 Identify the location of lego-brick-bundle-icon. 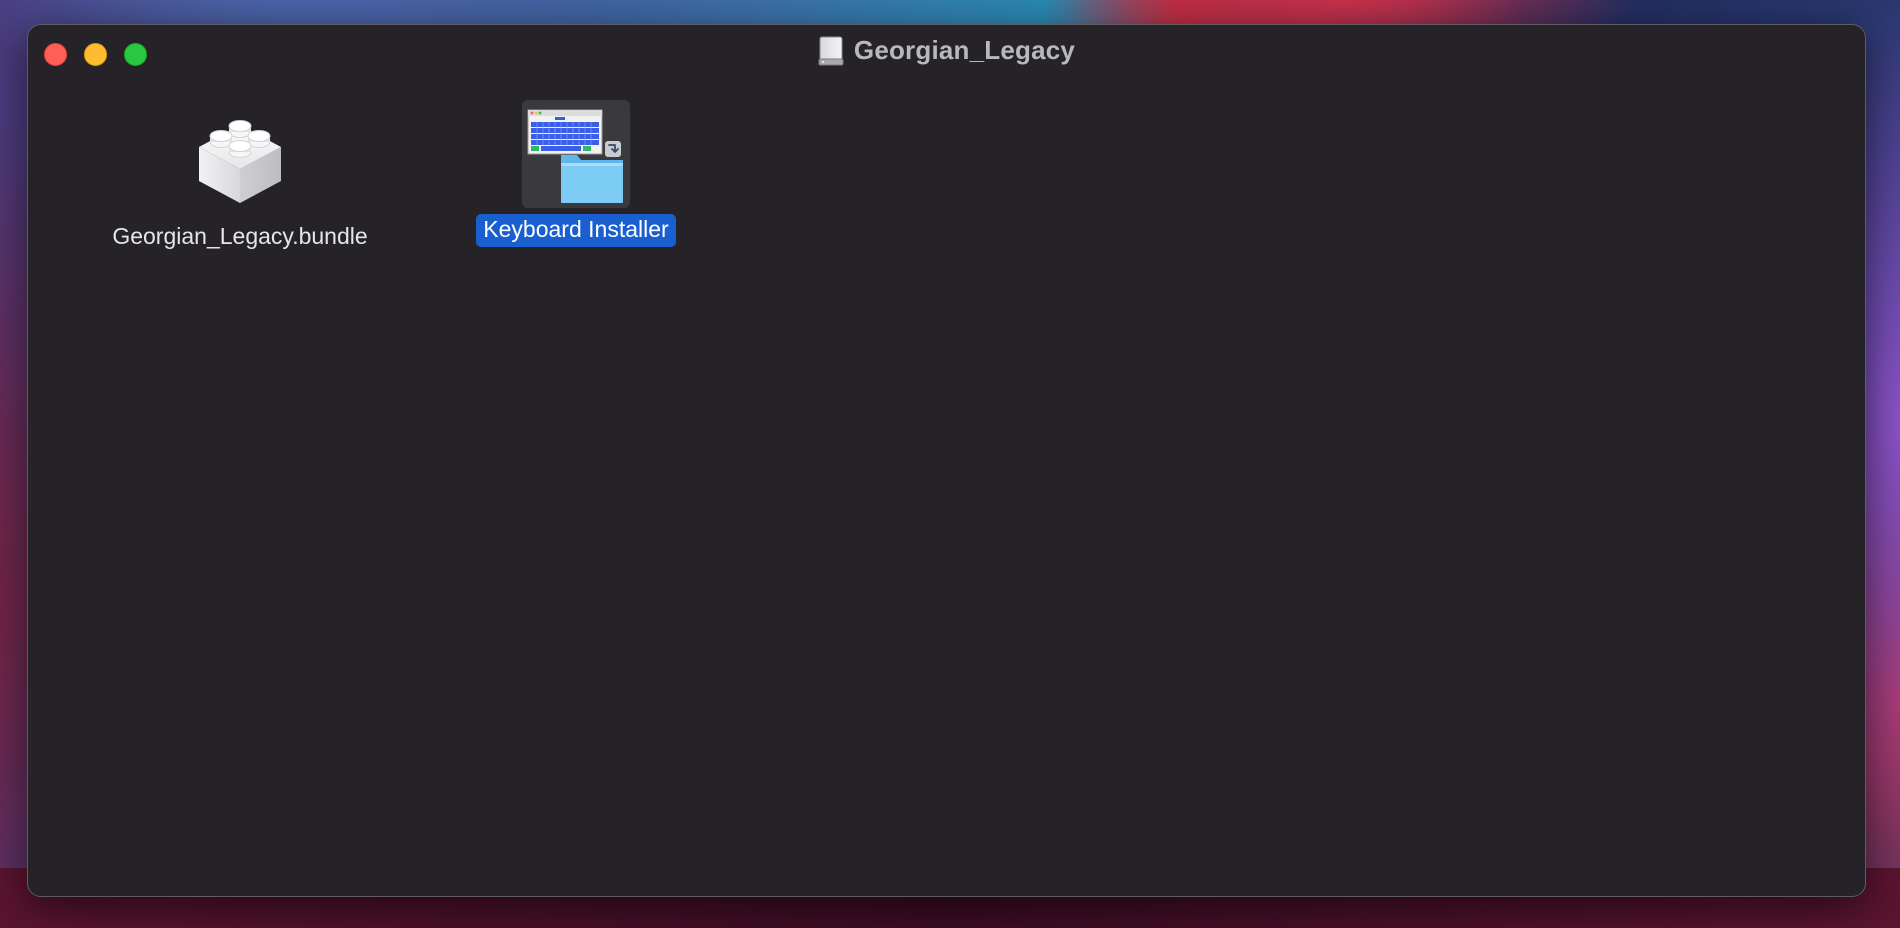
(240, 161).